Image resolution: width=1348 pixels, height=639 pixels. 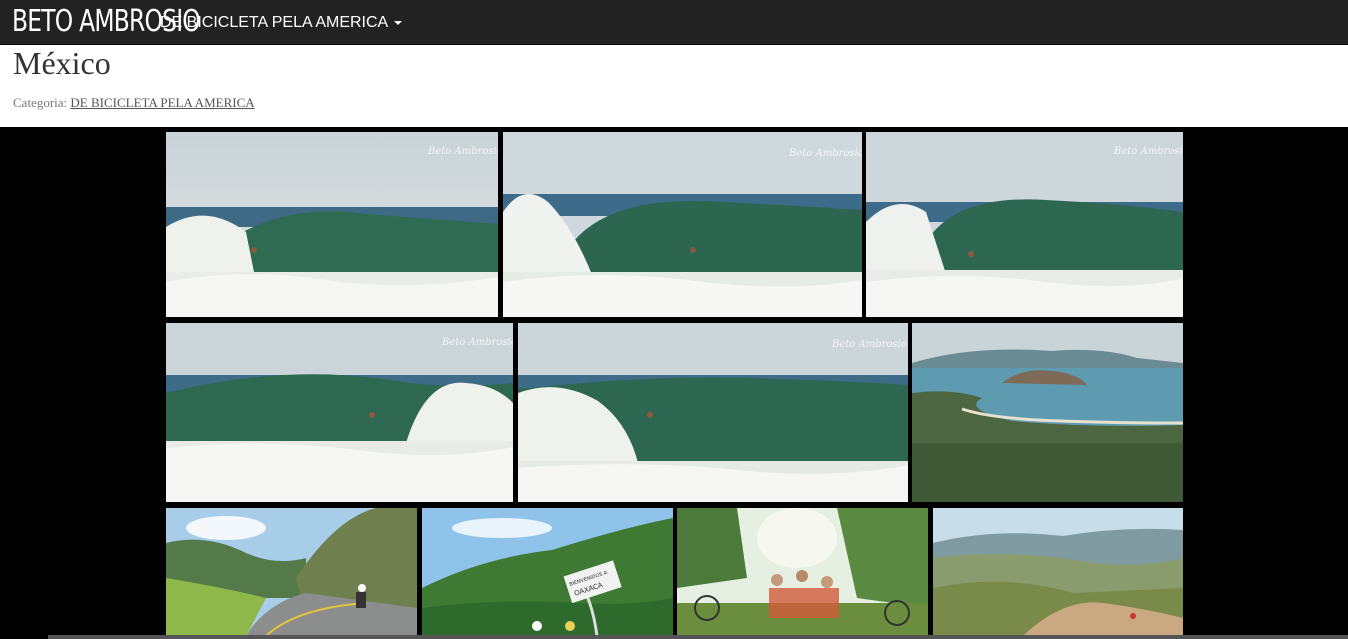 What do you see at coordinates (547, 572) in the screenshot?
I see `oaxaca-sign-photo: BIENVENIDOS A OAXACA` at bounding box center [547, 572].